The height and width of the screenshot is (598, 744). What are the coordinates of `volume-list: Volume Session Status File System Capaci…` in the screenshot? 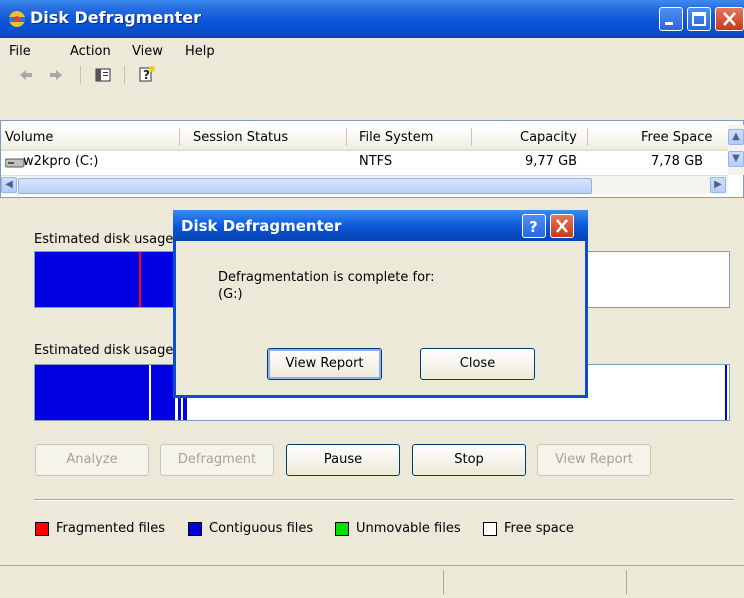 It's located at (372, 159).